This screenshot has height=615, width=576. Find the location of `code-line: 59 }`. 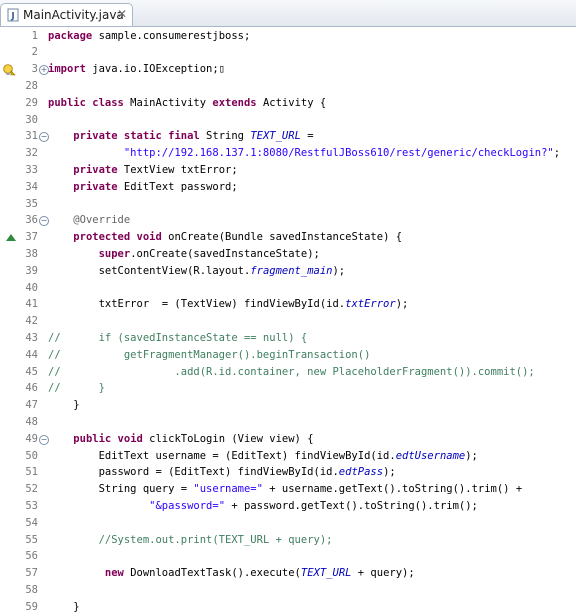

code-line: 59 } is located at coordinates (288, 607).